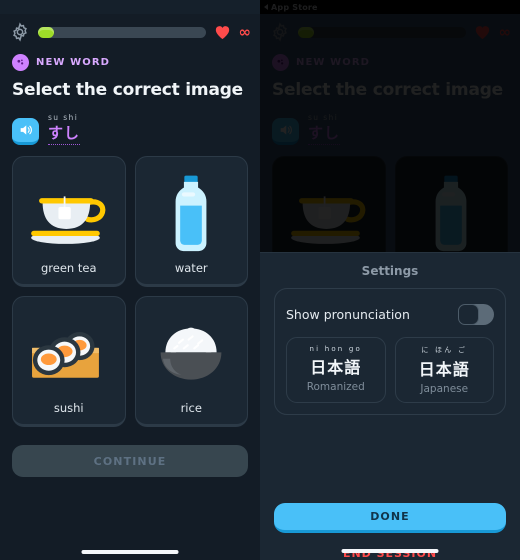 The height and width of the screenshot is (560, 520). Describe the element at coordinates (25, 131) in the screenshot. I see `speaker-icon` at that location.